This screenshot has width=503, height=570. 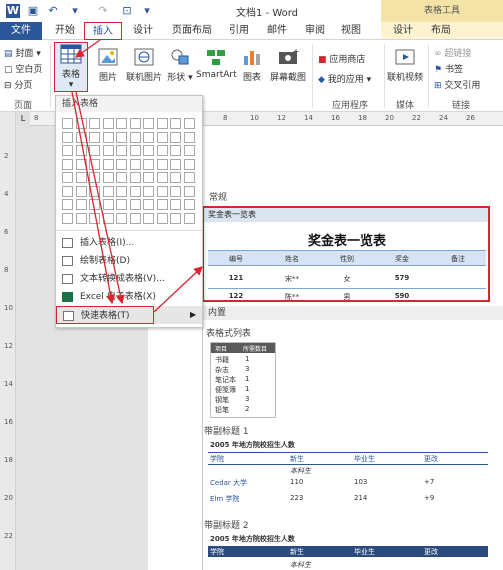 I want to click on cross-reference-button: ⊞ 交叉引用, so click(x=457, y=84).